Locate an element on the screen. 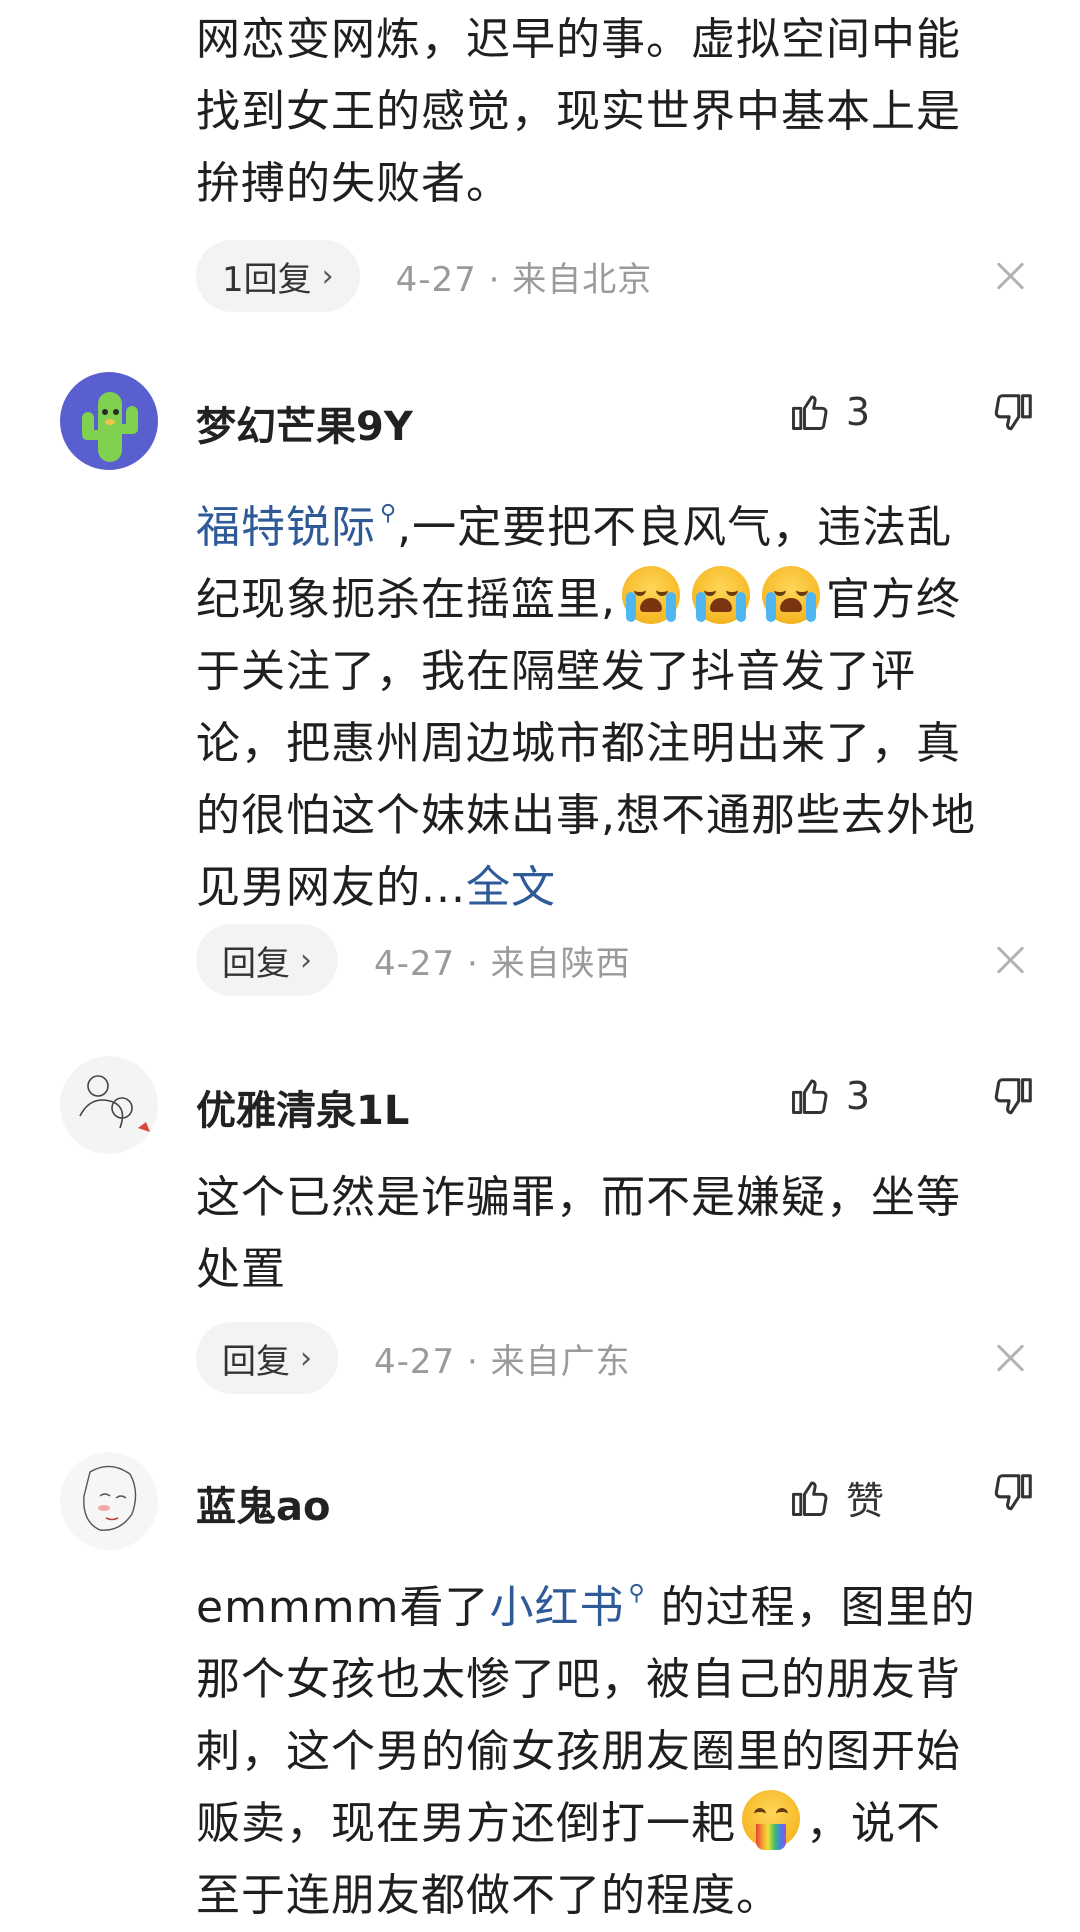 The height and width of the screenshot is (1932, 1080). cactus-avatar-icon is located at coordinates (110, 427).